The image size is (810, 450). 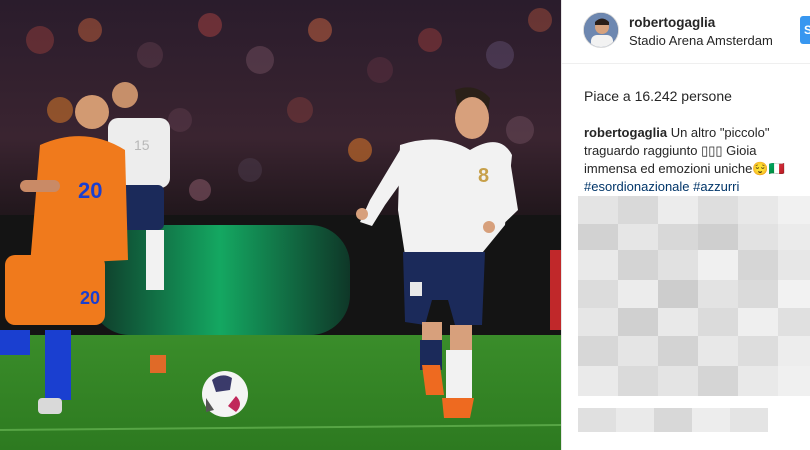 What do you see at coordinates (709, 40) in the screenshot?
I see `header-location: Stadio Arena Amsterdam` at bounding box center [709, 40].